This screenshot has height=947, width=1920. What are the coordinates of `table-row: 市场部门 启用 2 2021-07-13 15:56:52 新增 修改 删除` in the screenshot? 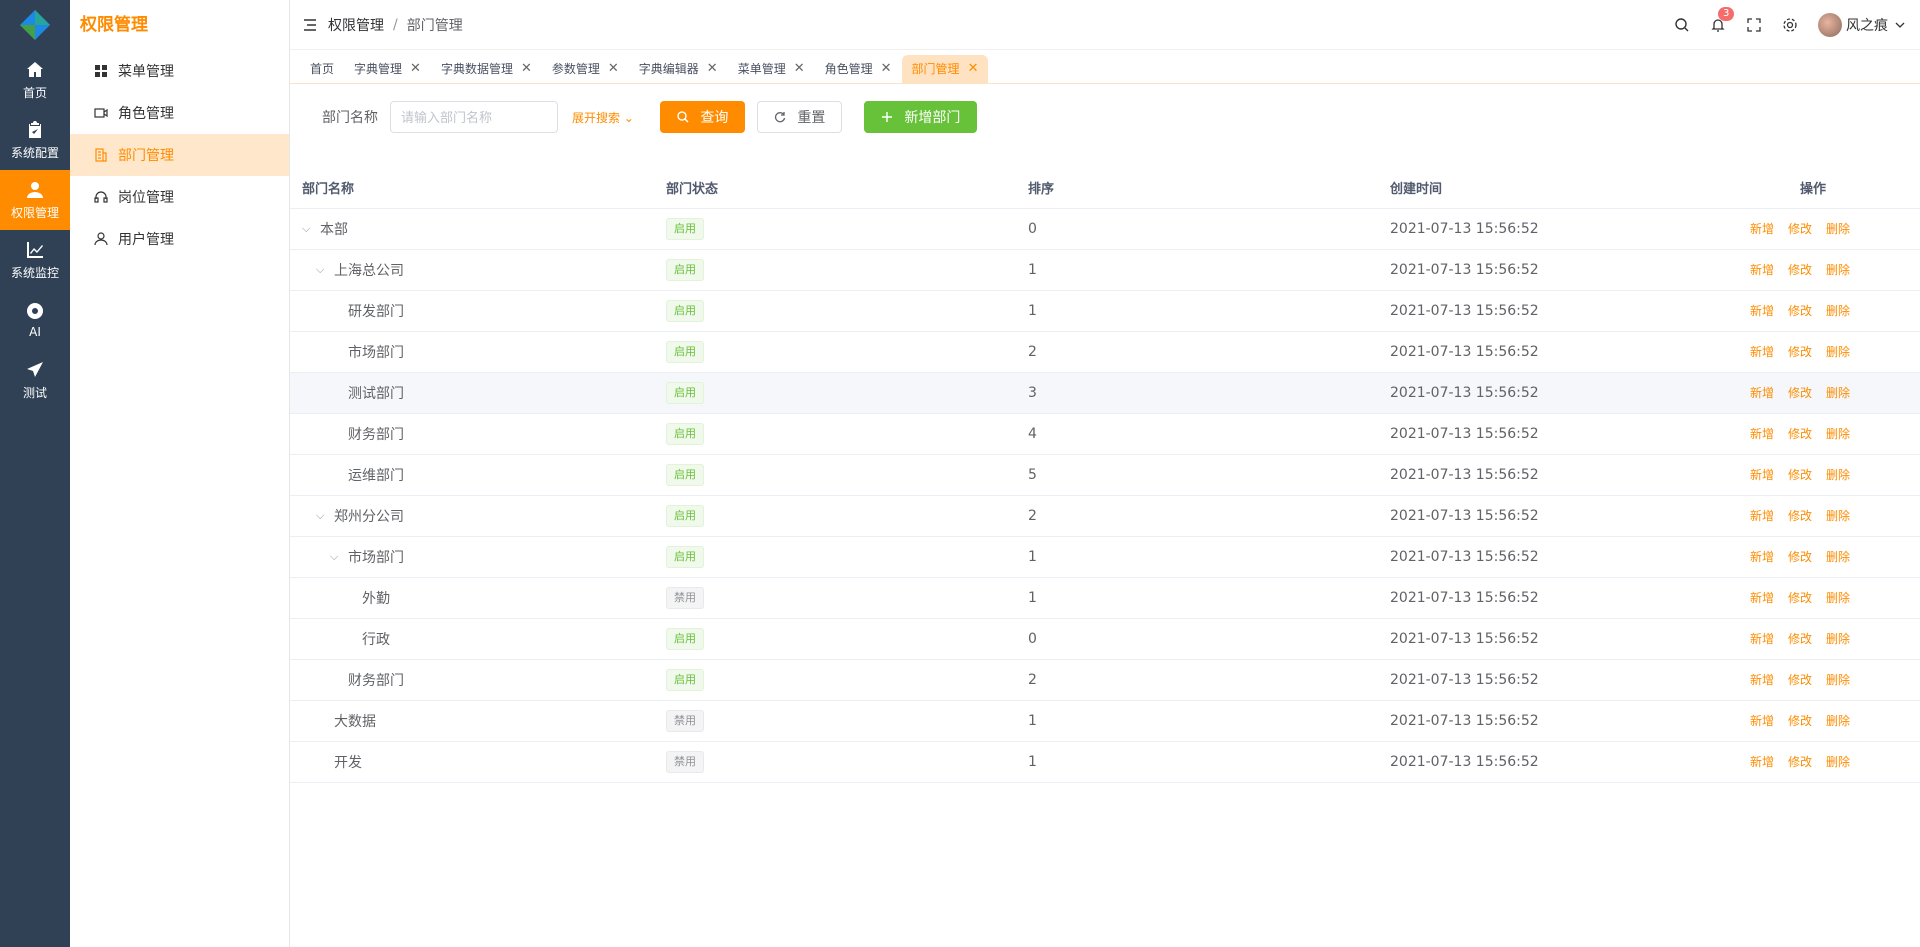 It's located at (1105, 352).